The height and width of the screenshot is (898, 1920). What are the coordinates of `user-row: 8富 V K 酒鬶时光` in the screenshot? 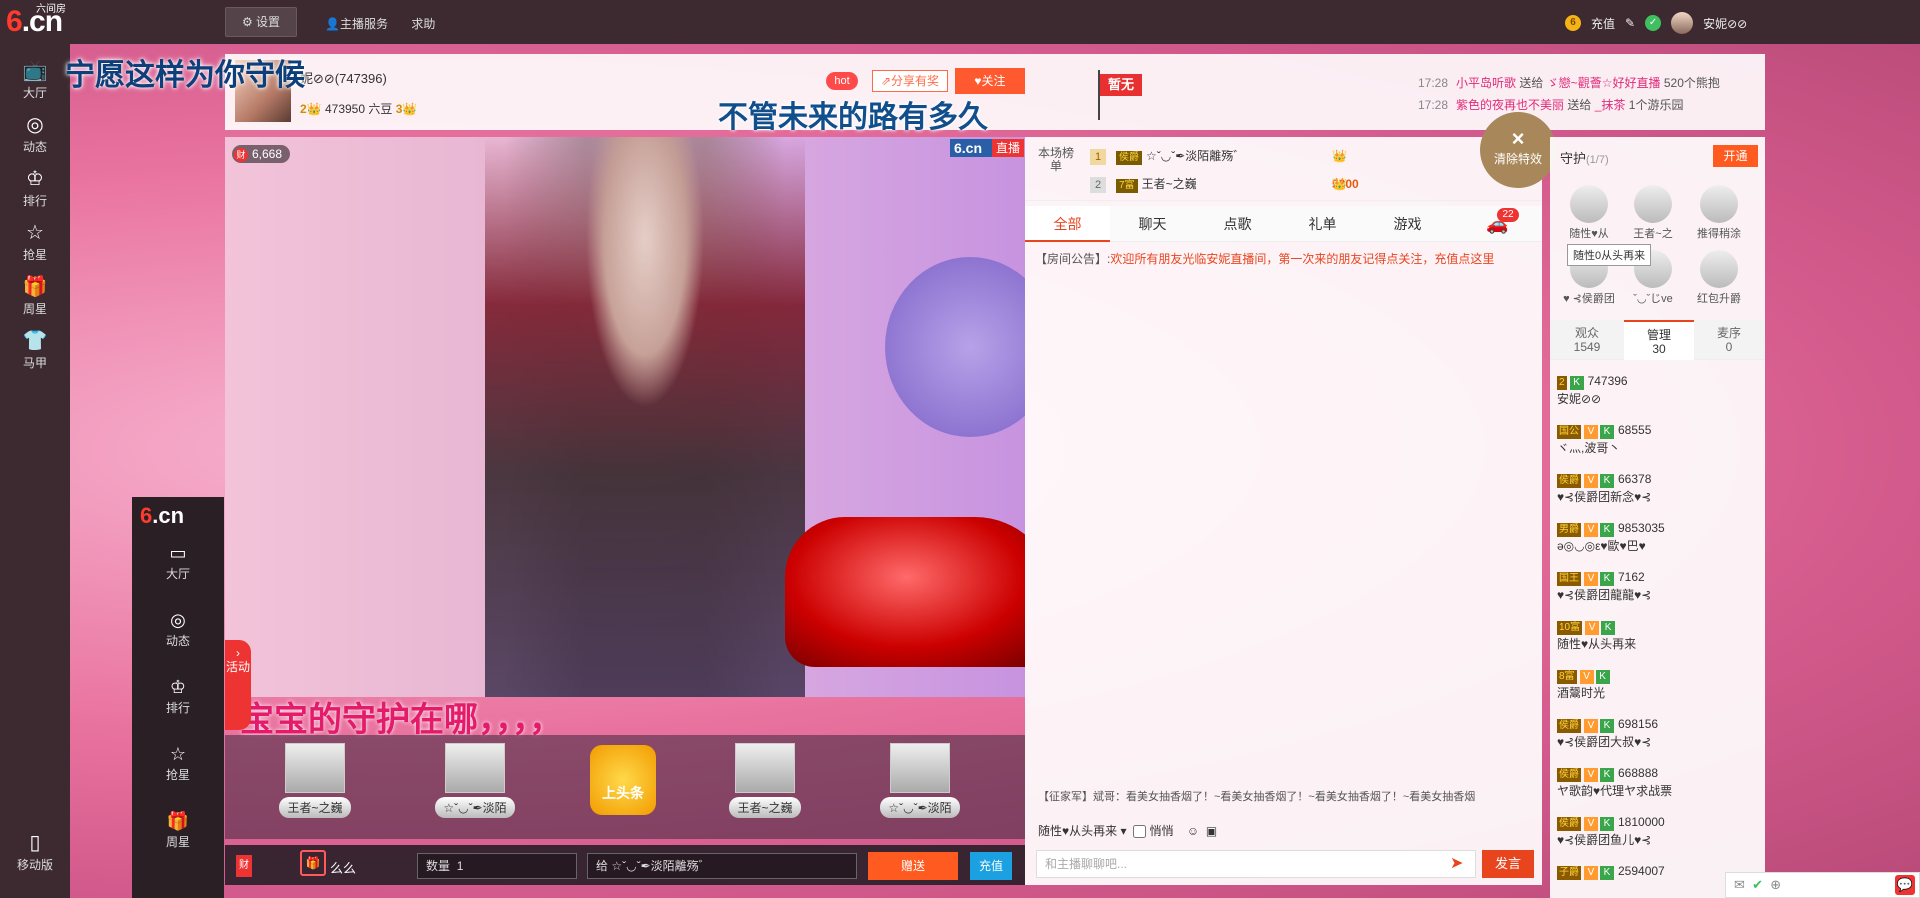 It's located at (1657, 690).